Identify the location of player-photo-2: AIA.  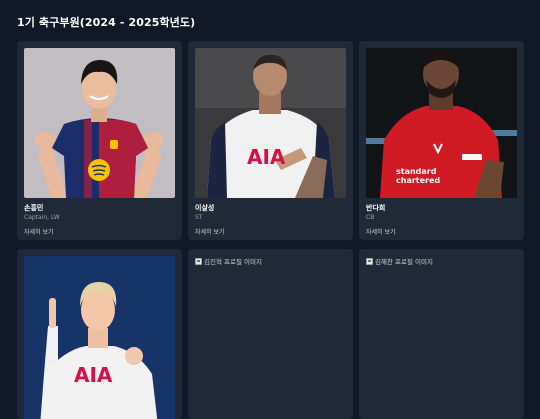
(270, 123).